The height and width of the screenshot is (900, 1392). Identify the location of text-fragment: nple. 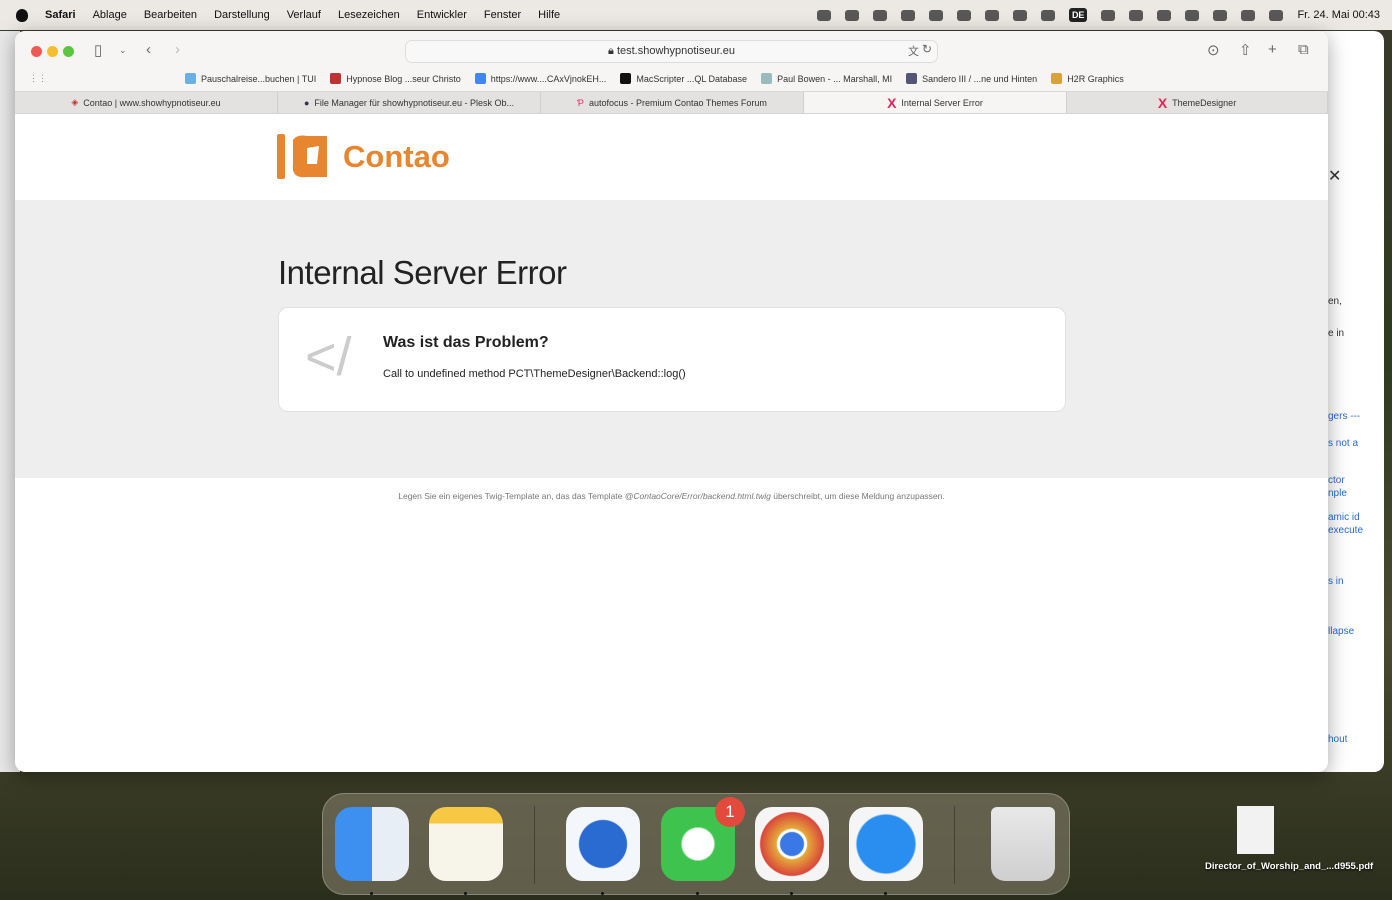
(1337, 493).